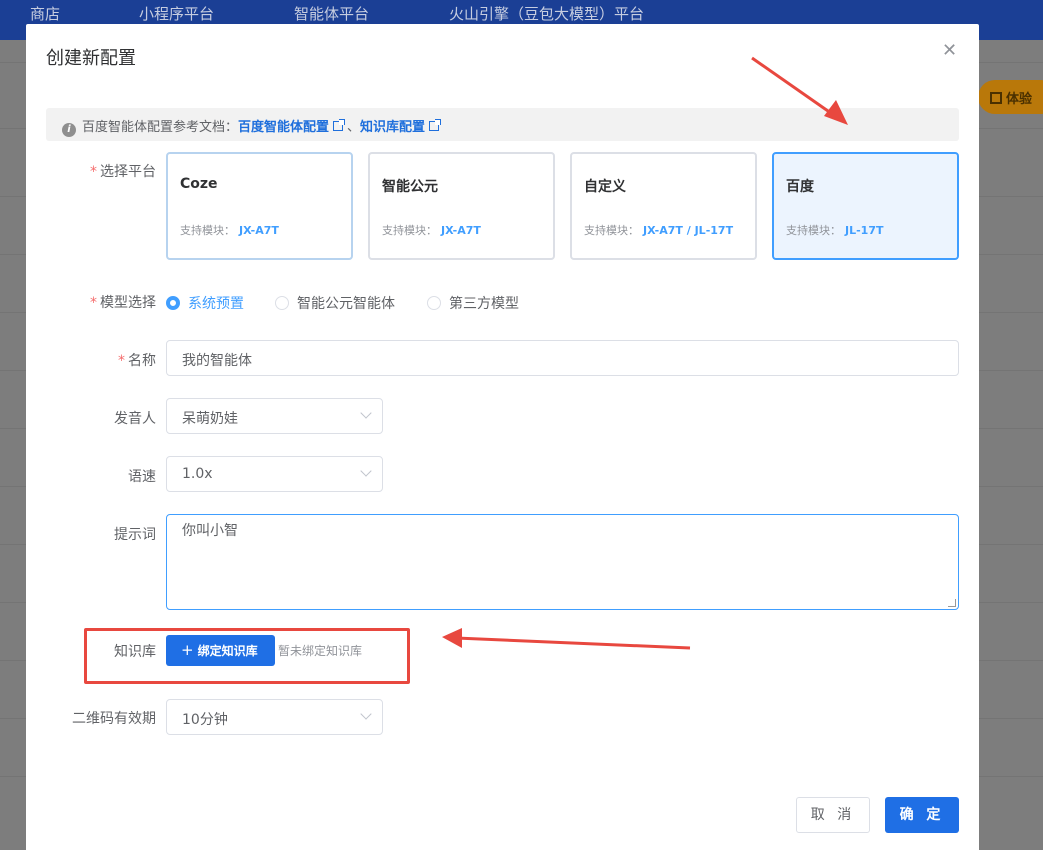  Describe the element at coordinates (659, 230) in the screenshot. I see `platform-card-support: 支持模块： JX-A7T / JL-17T` at that location.